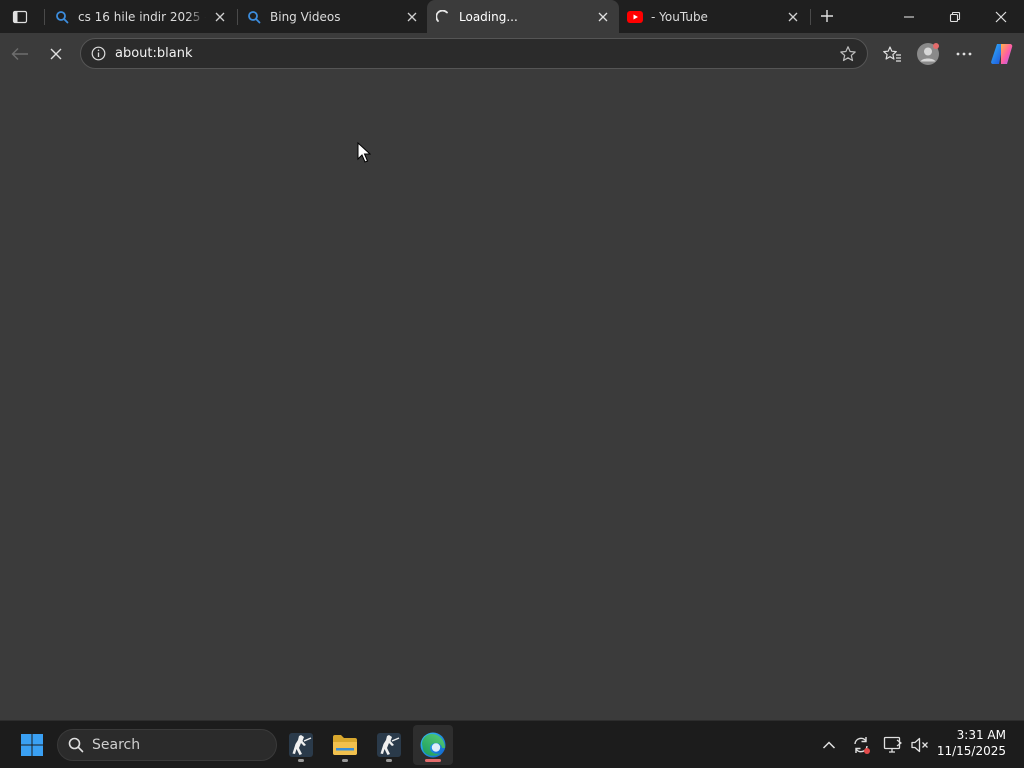 The width and height of the screenshot is (1024, 768). I want to click on minimize-icon, so click(909, 16).